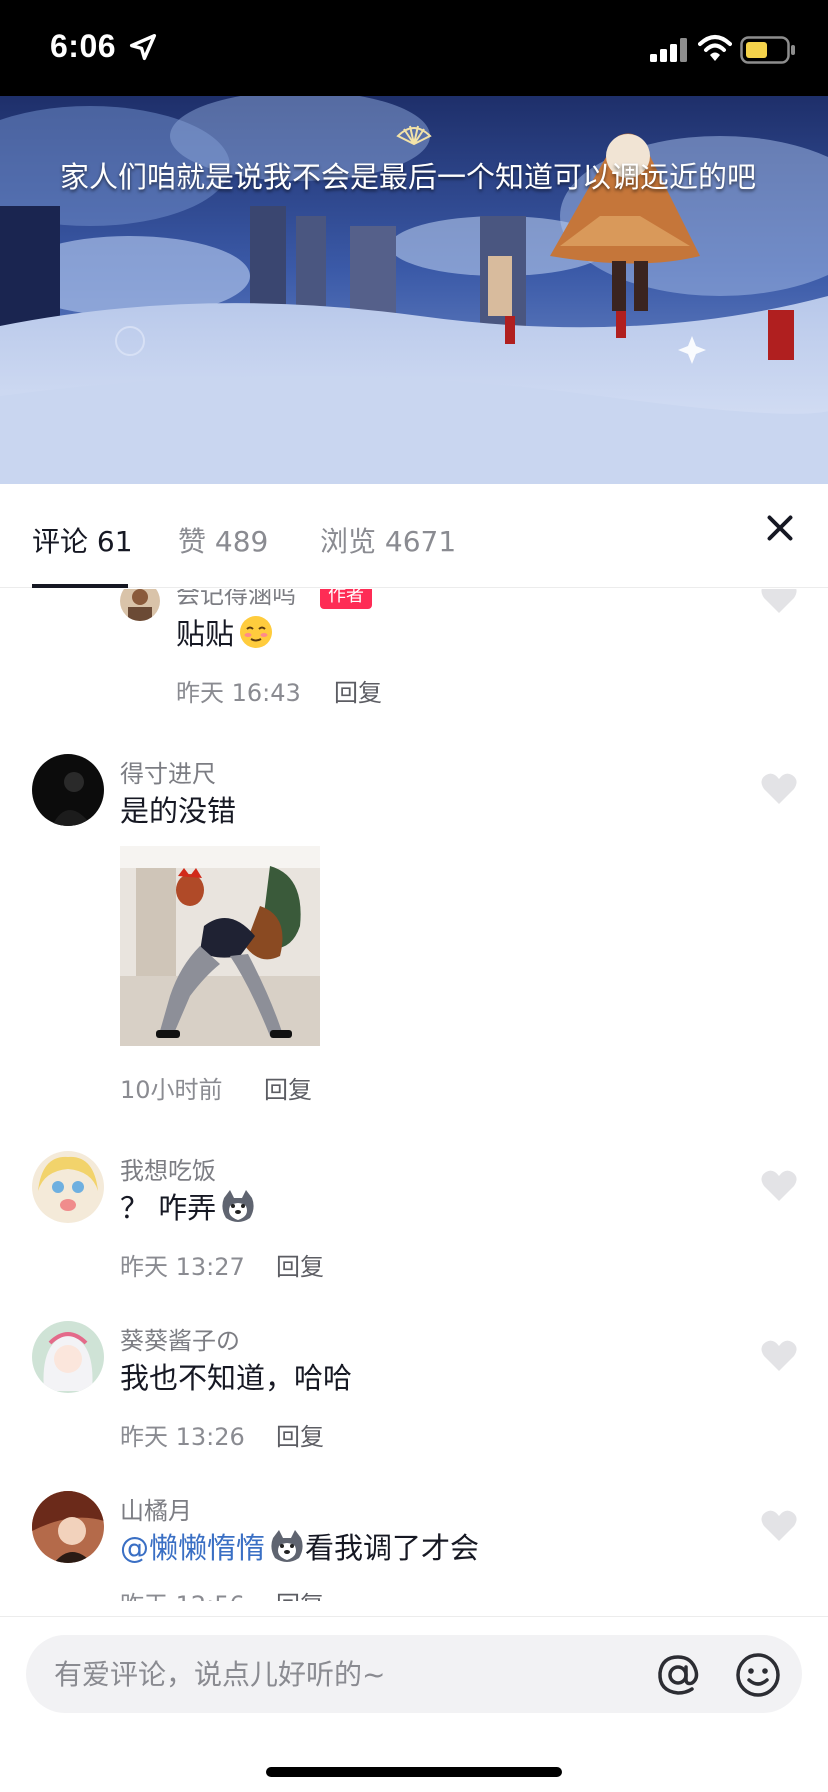 This screenshot has height=1792, width=828. What do you see at coordinates (414, 1772) in the screenshot?
I see `home-indicator` at bounding box center [414, 1772].